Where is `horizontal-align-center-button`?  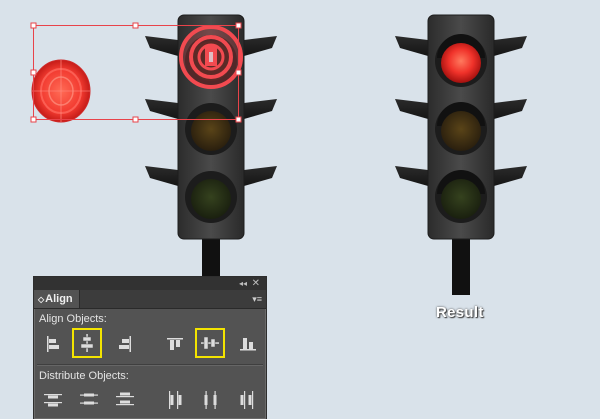 horizontal-align-center-button is located at coordinates (87, 343).